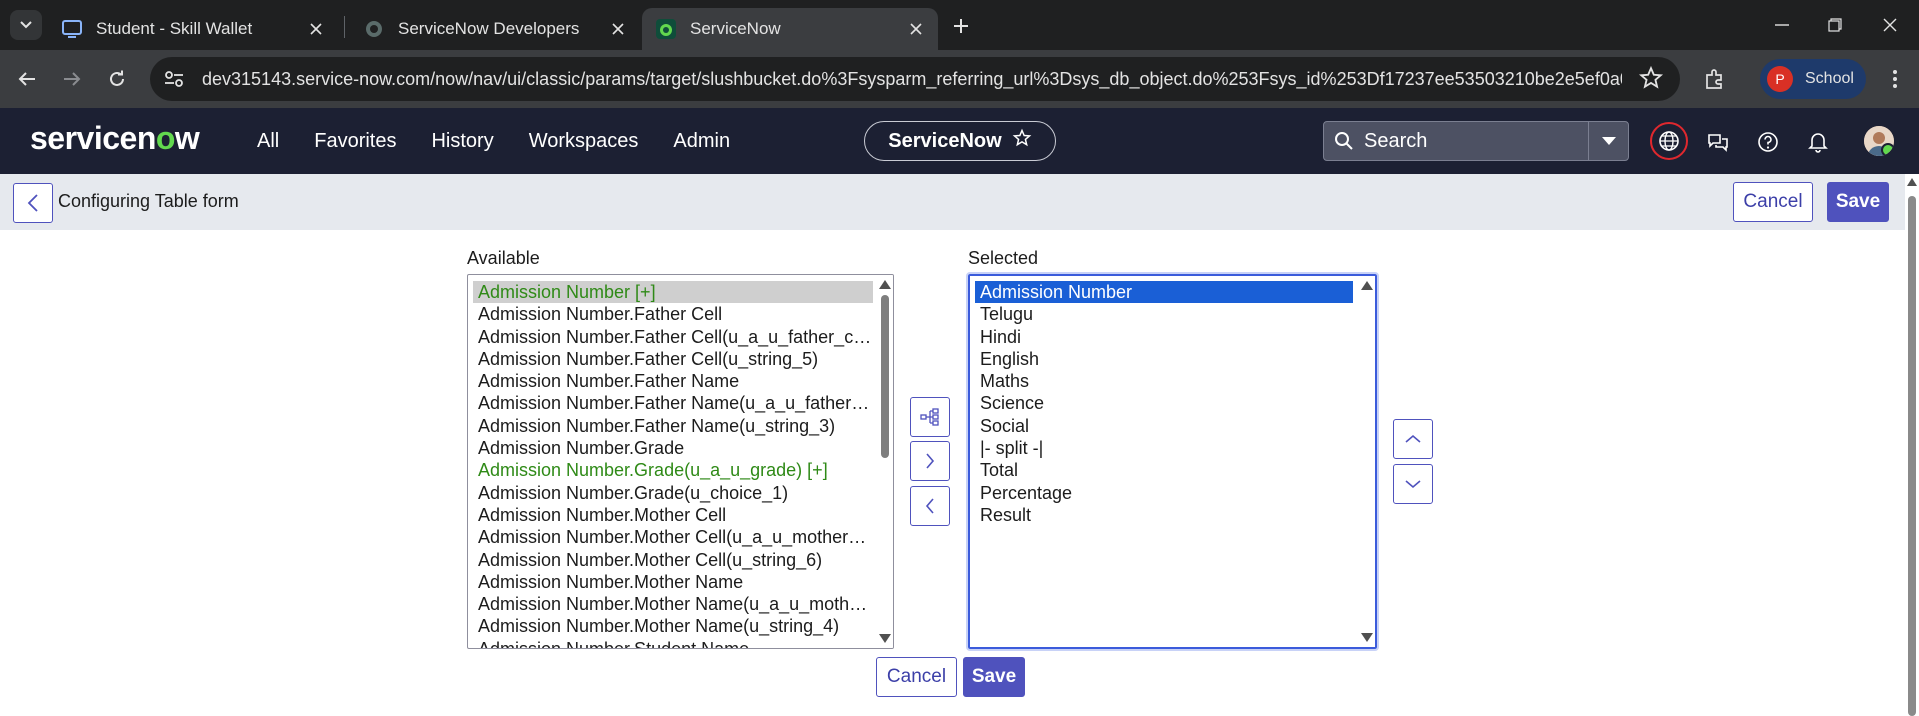  Describe the element at coordinates (1164, 359) in the screenshot. I see `selected-list-item: English` at that location.